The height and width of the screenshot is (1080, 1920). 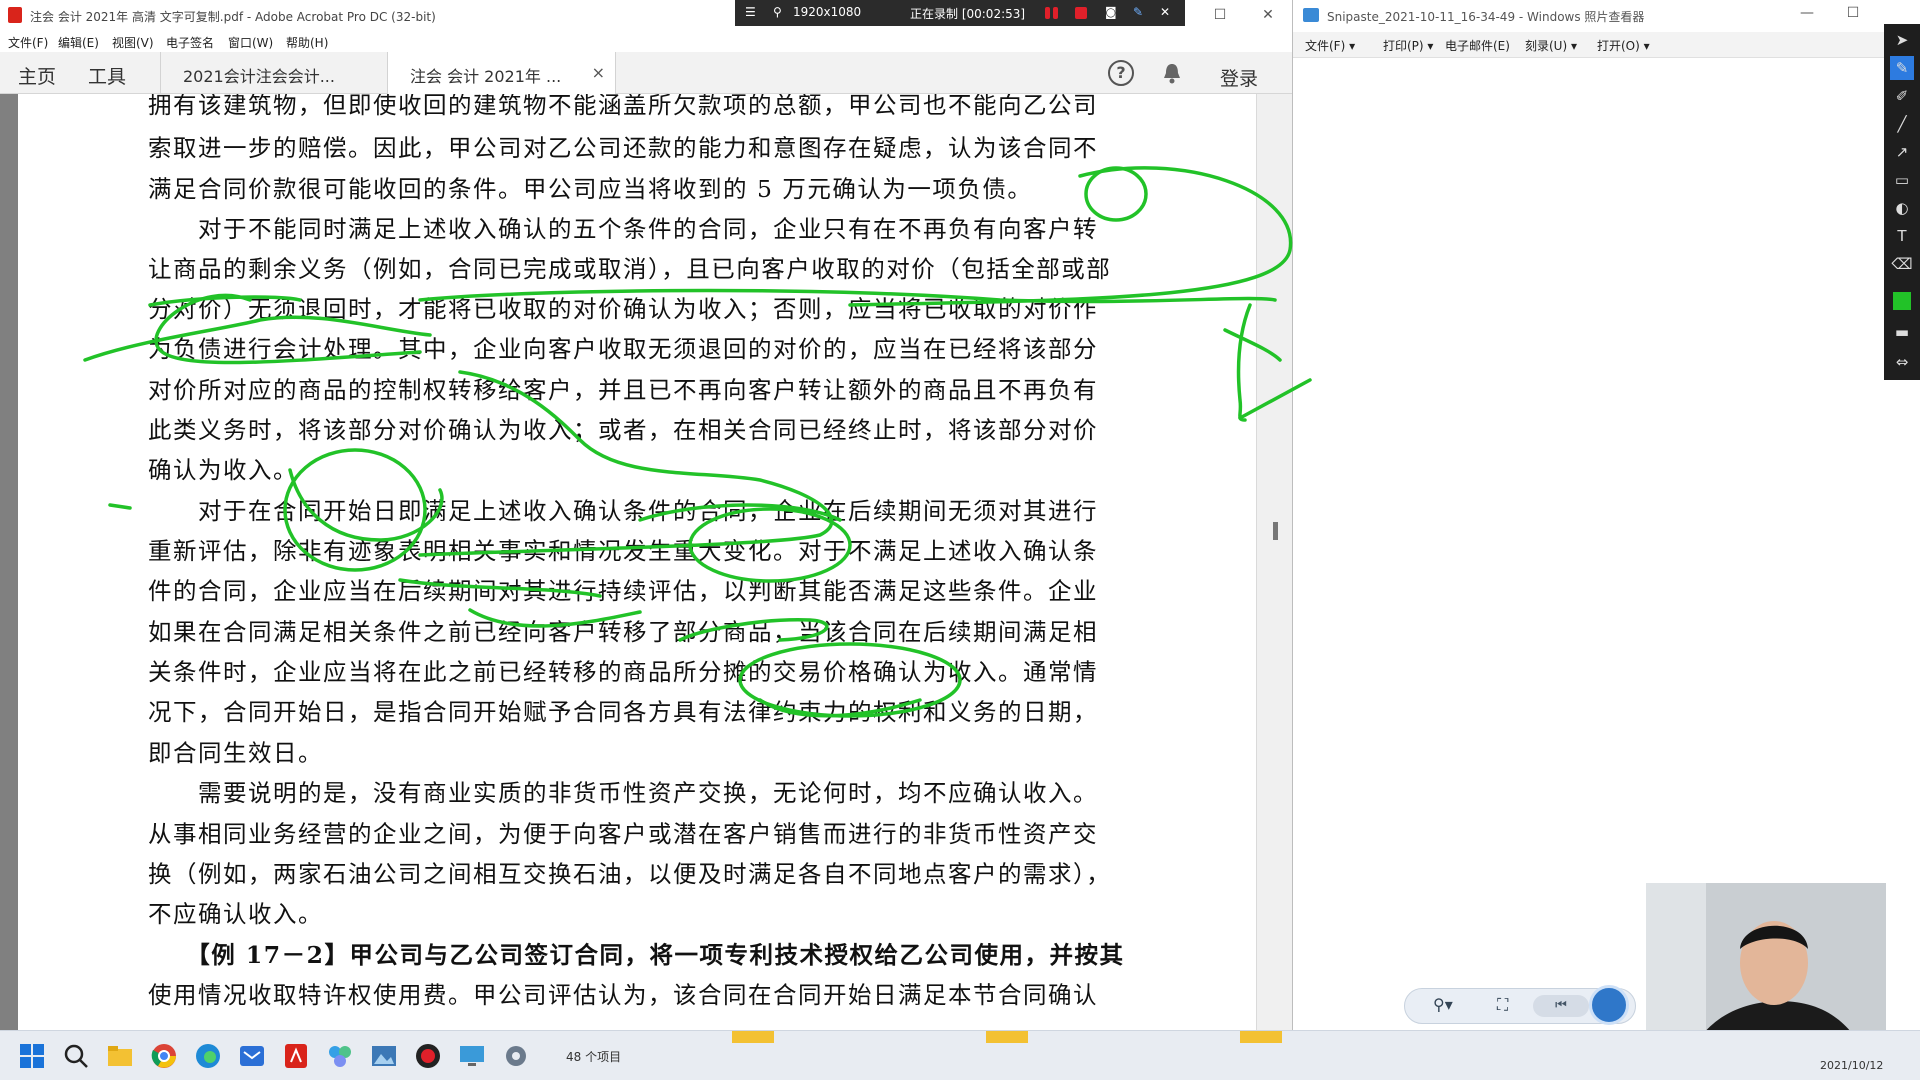 What do you see at coordinates (1330, 45) in the screenshot?
I see `photos-menu-file: 文件(F) ▾` at bounding box center [1330, 45].